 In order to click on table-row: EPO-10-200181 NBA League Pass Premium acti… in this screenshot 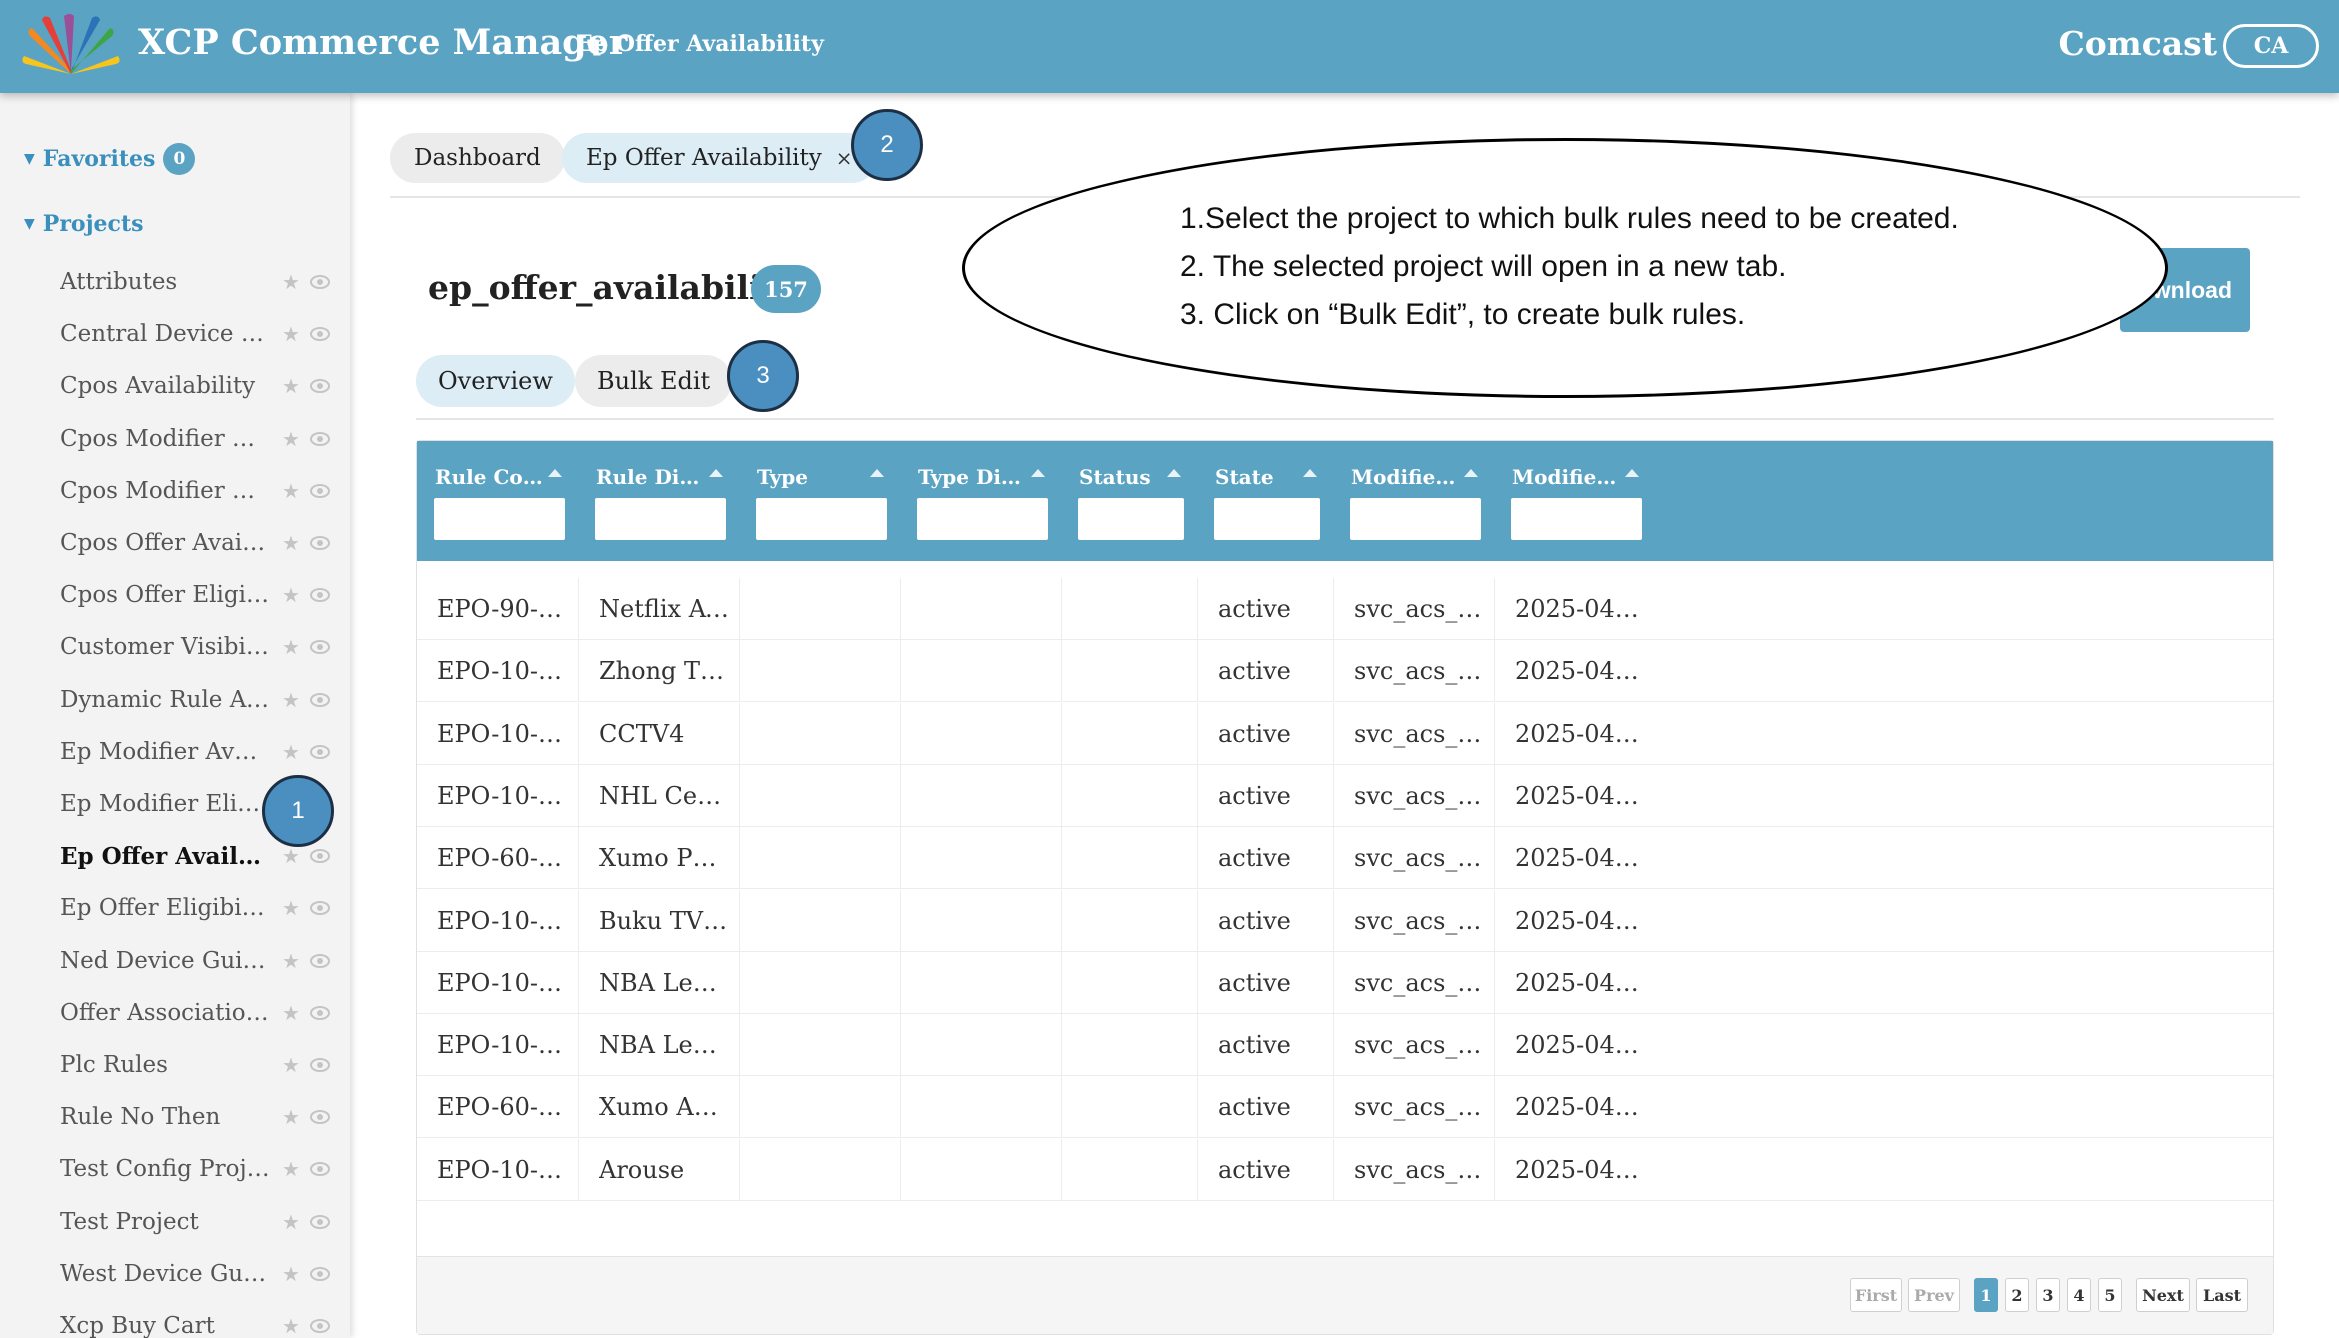, I will do `click(1345, 982)`.